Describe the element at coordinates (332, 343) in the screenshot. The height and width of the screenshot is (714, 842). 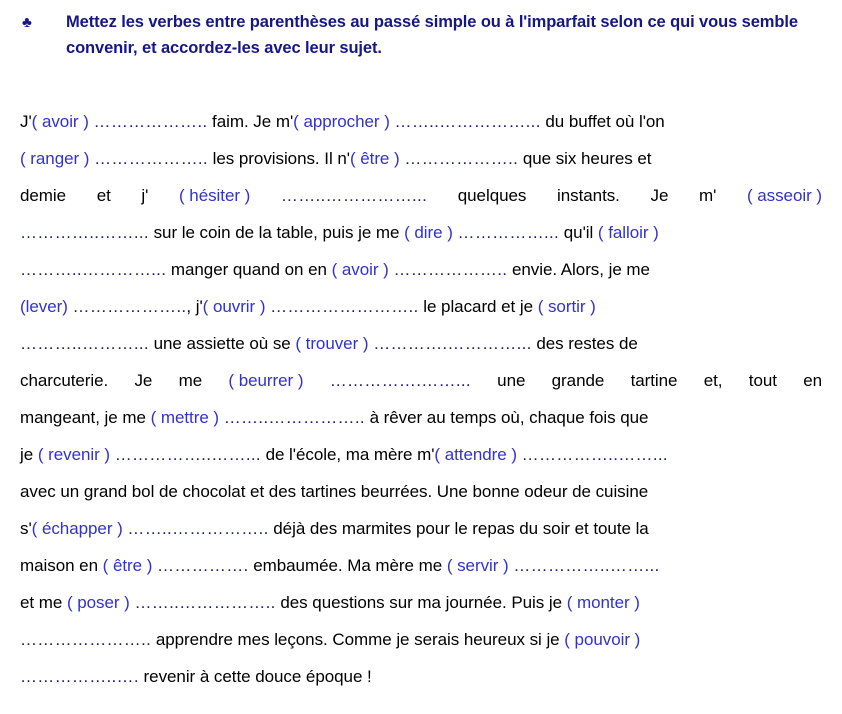
I see `verb-prompt: ( trouver )` at that location.